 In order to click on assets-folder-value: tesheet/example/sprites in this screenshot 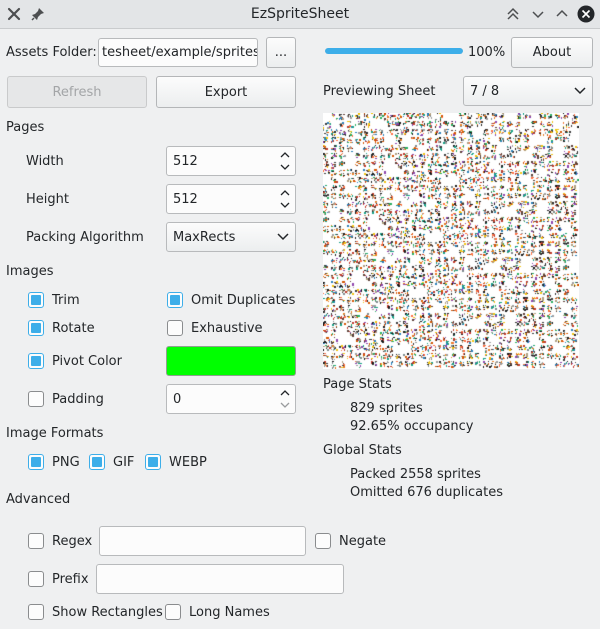, I will do `click(180, 52)`.